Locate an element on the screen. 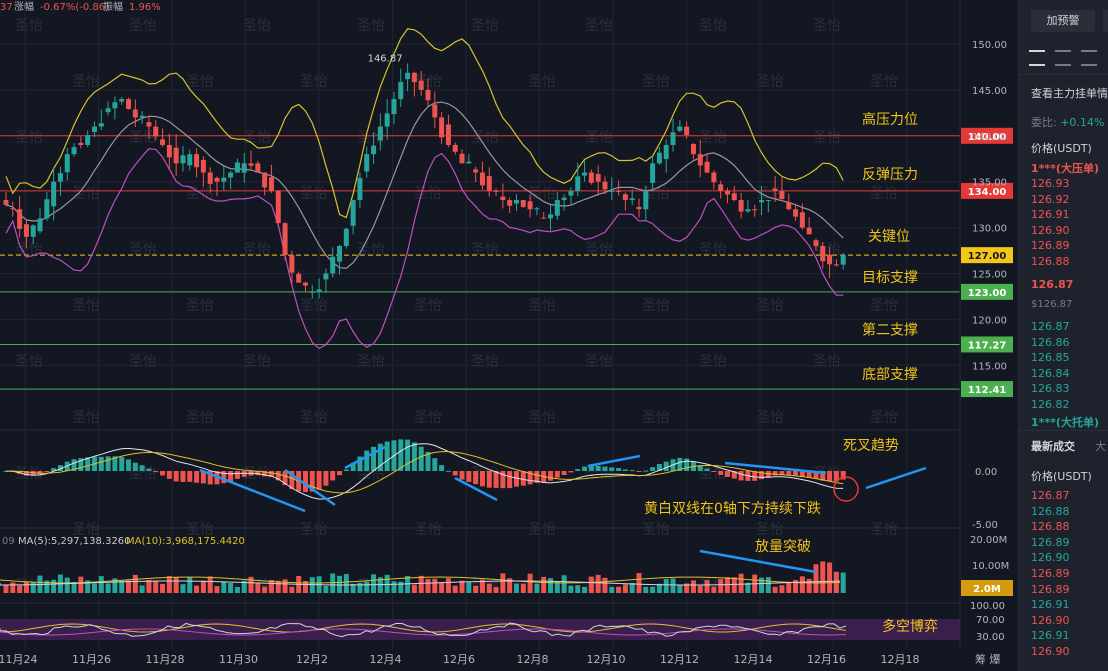  macd-death-cross-note: 死叉趋势 is located at coordinates (871, 446).